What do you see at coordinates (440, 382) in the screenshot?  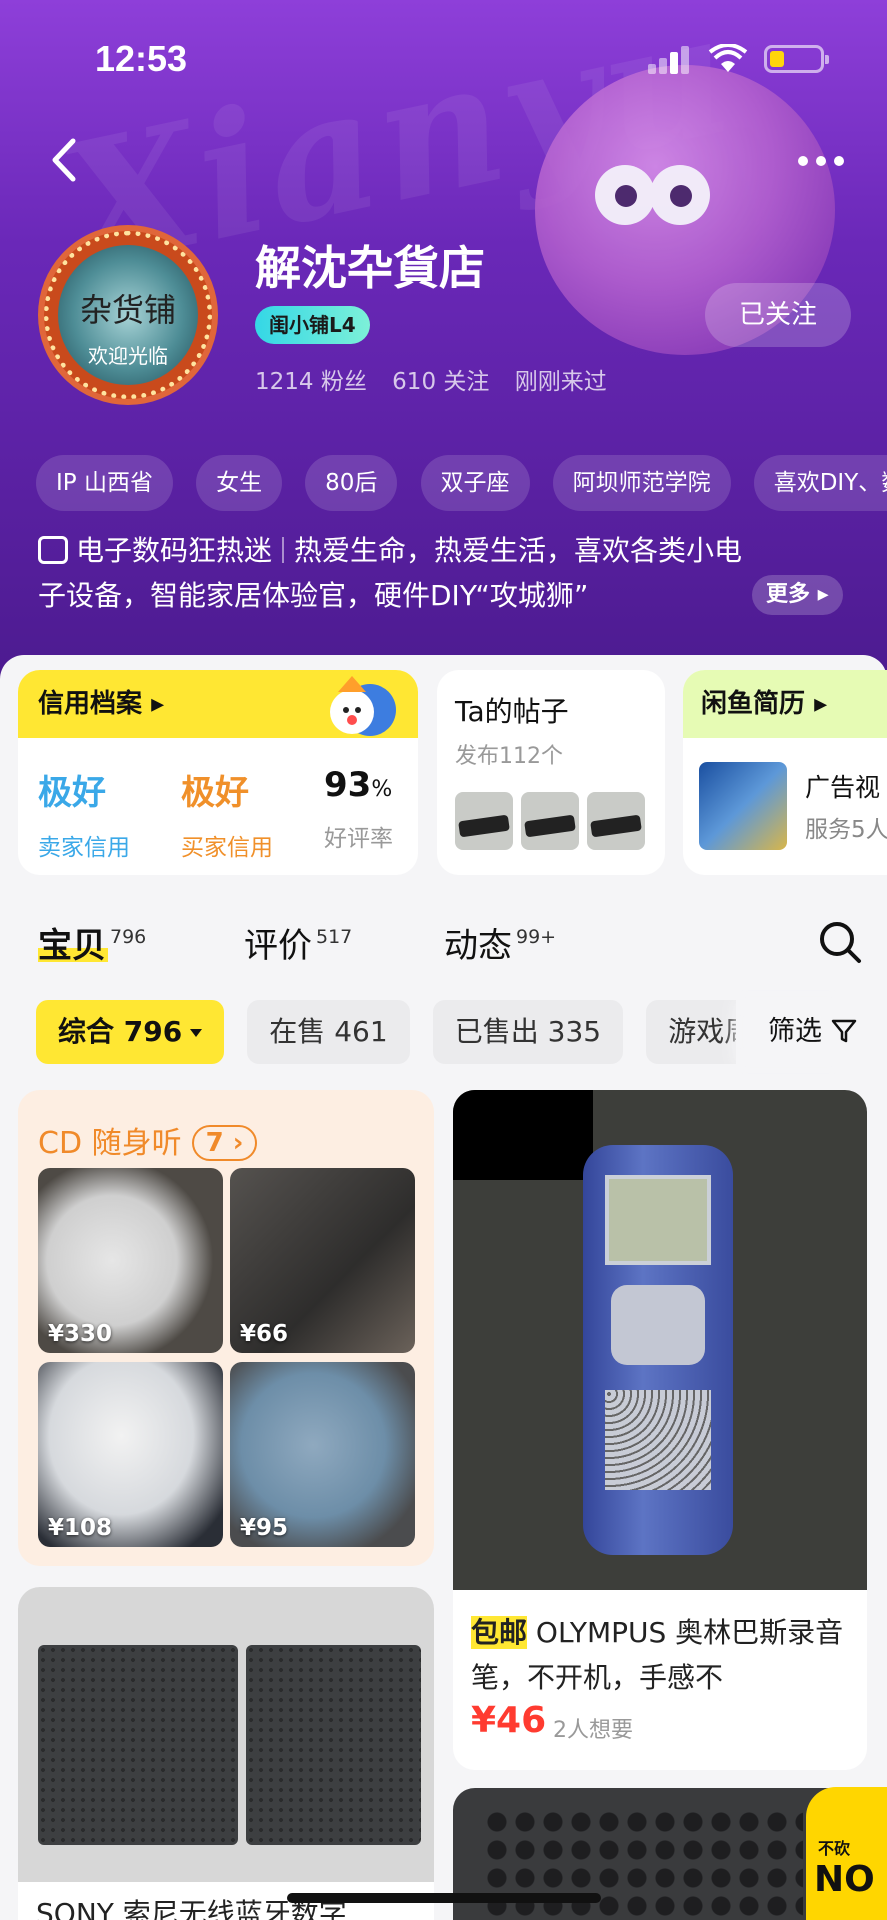 I see `following-count: 610 关注` at bounding box center [440, 382].